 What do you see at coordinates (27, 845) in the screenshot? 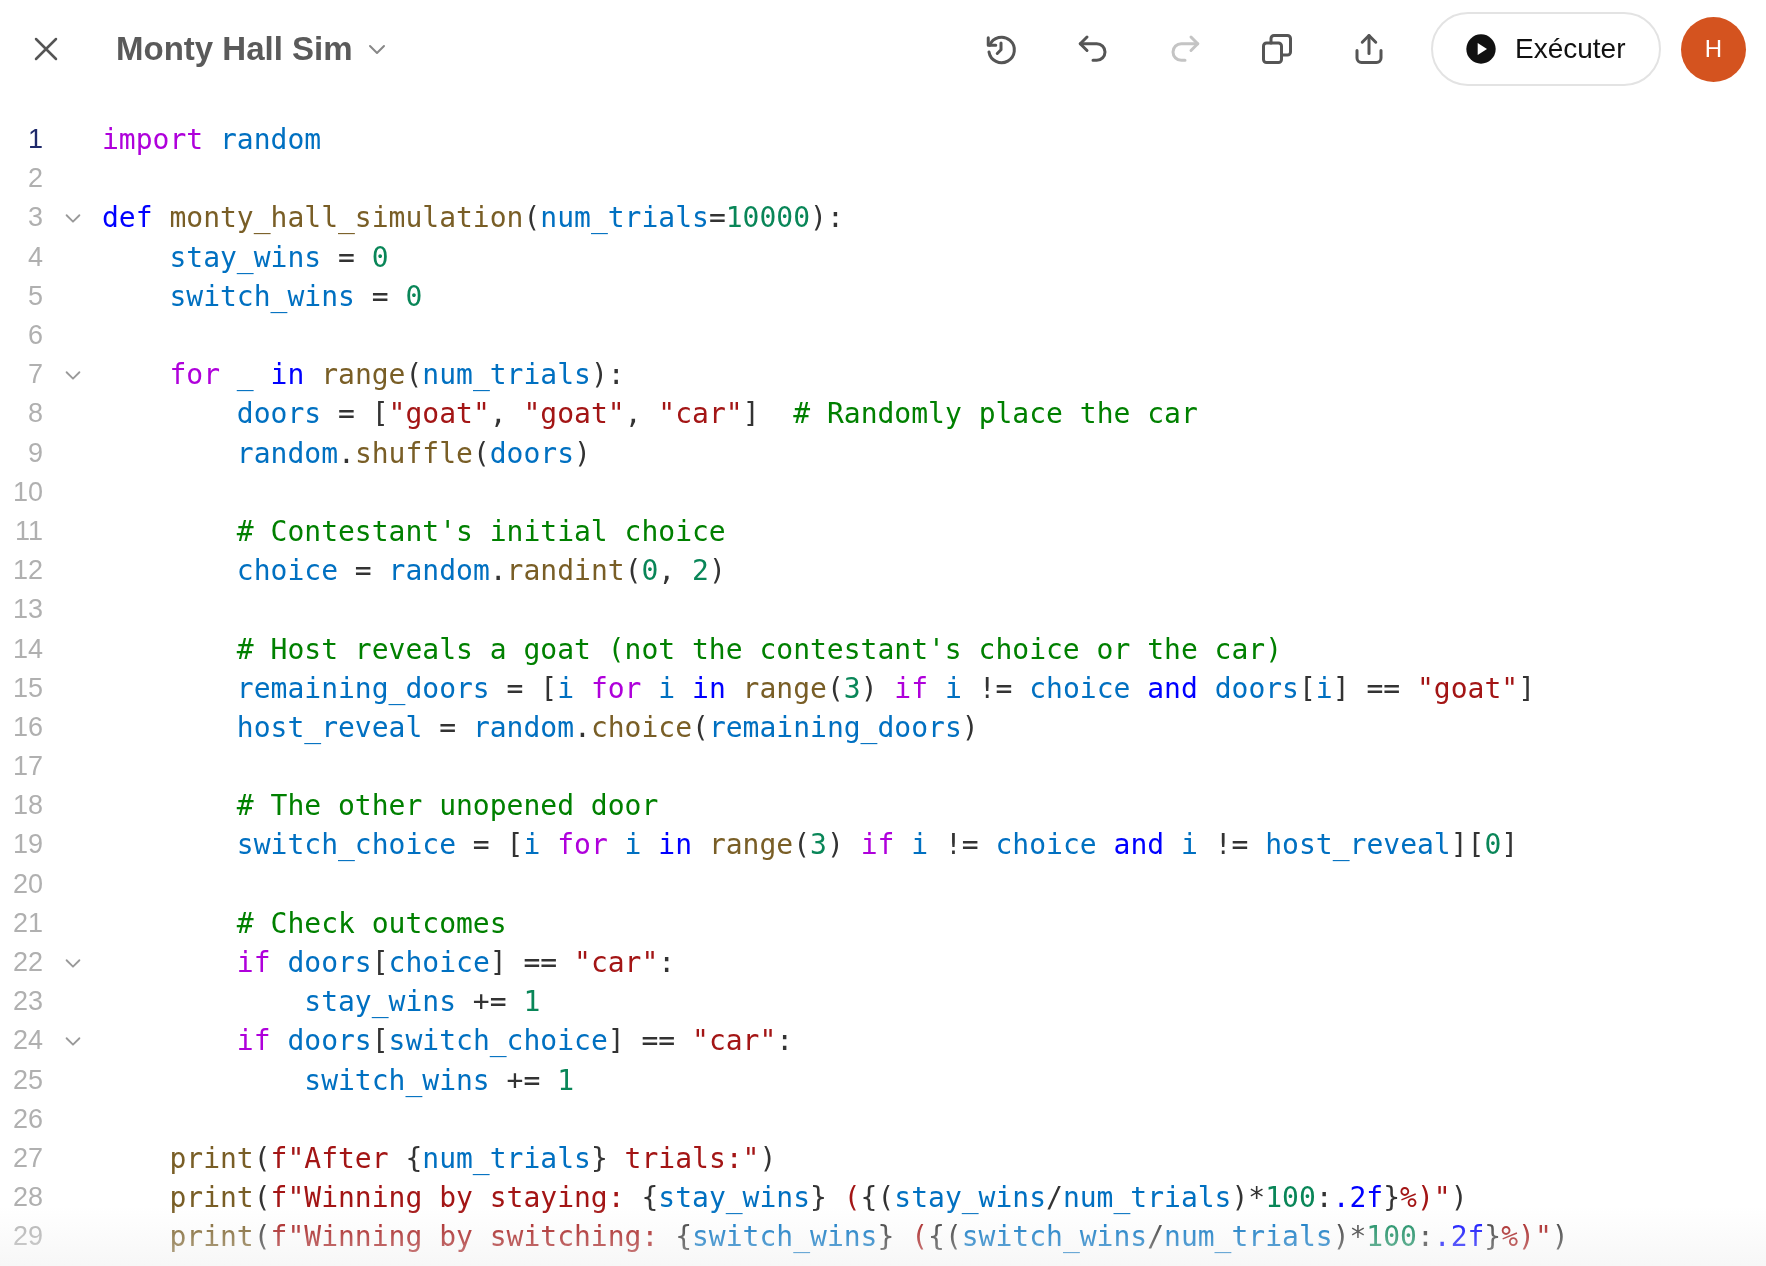
I see `line-number: 19` at bounding box center [27, 845].